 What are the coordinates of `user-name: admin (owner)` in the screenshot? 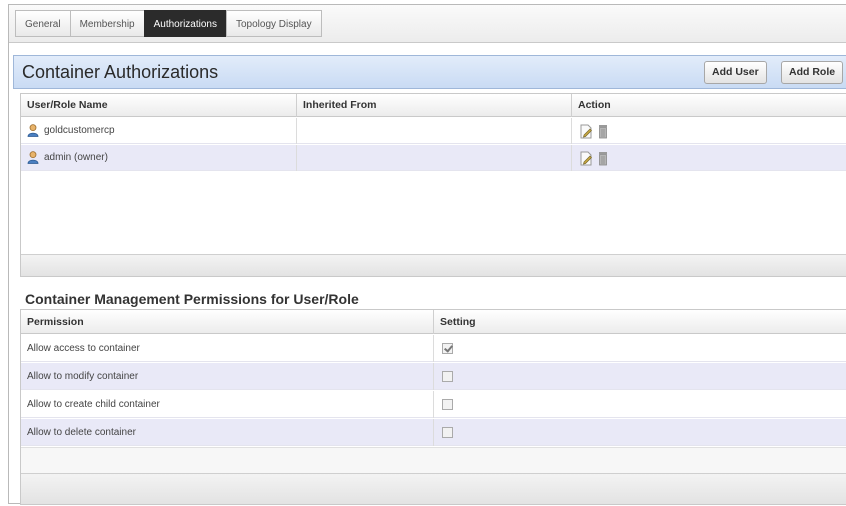 It's located at (76, 157).